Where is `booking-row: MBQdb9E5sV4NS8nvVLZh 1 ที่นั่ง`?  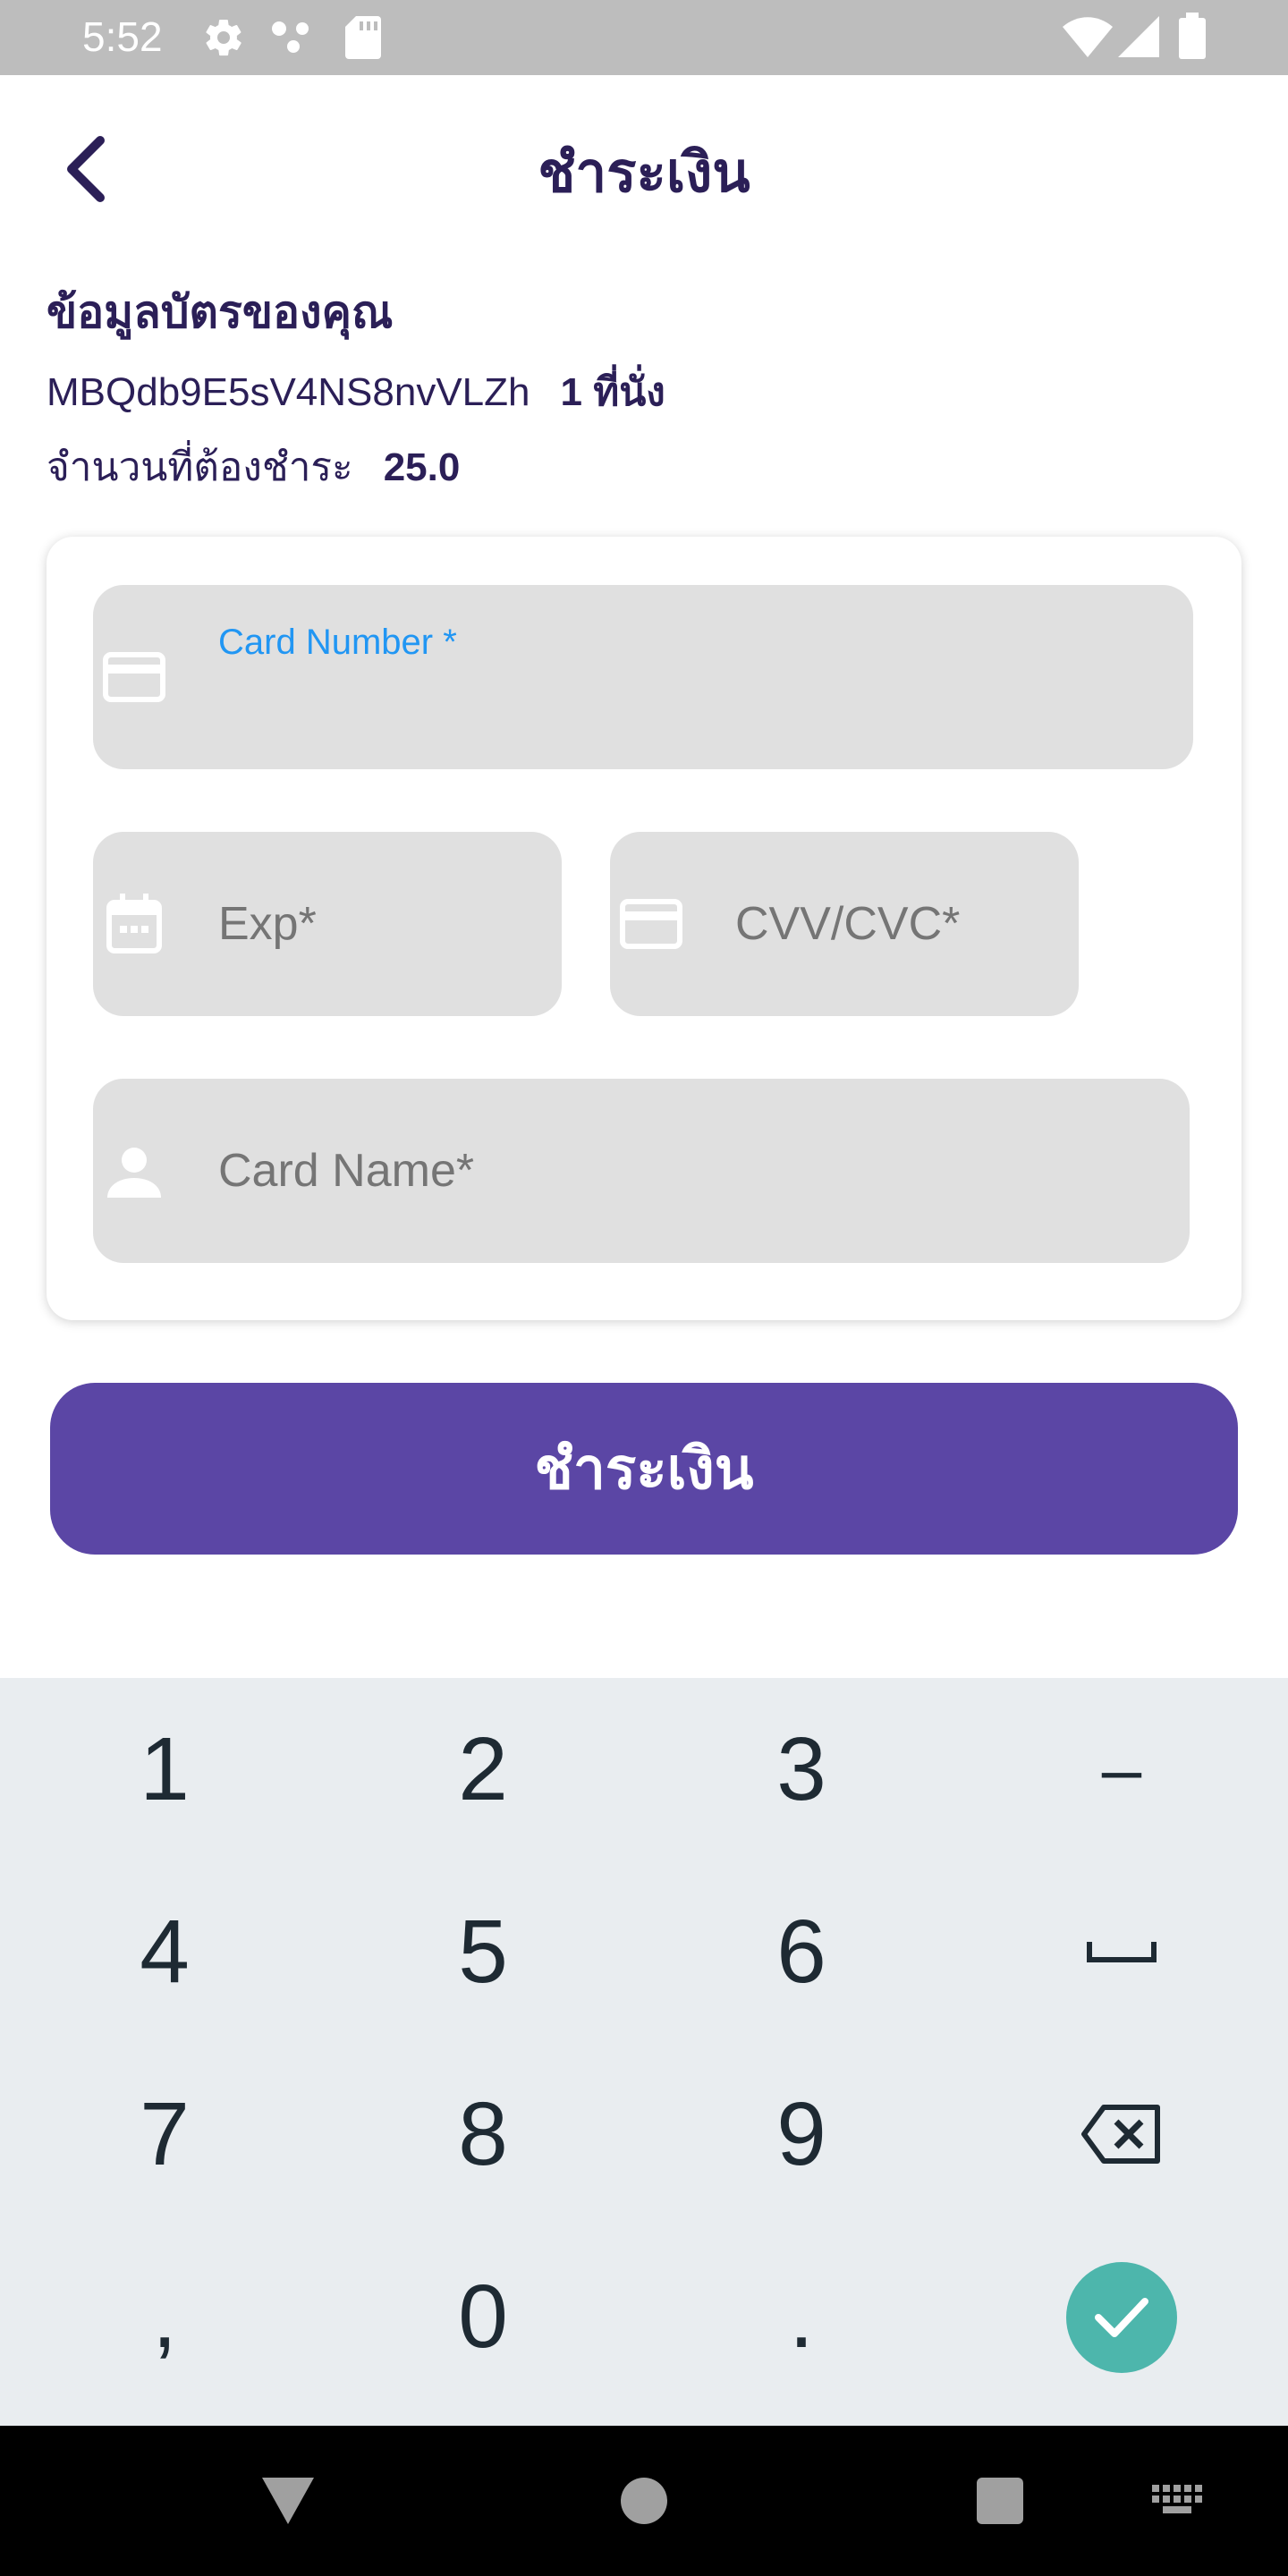
booking-row: MBQdb9E5sV4NS8nvVLZh 1 ที่นั่ง is located at coordinates (646, 391).